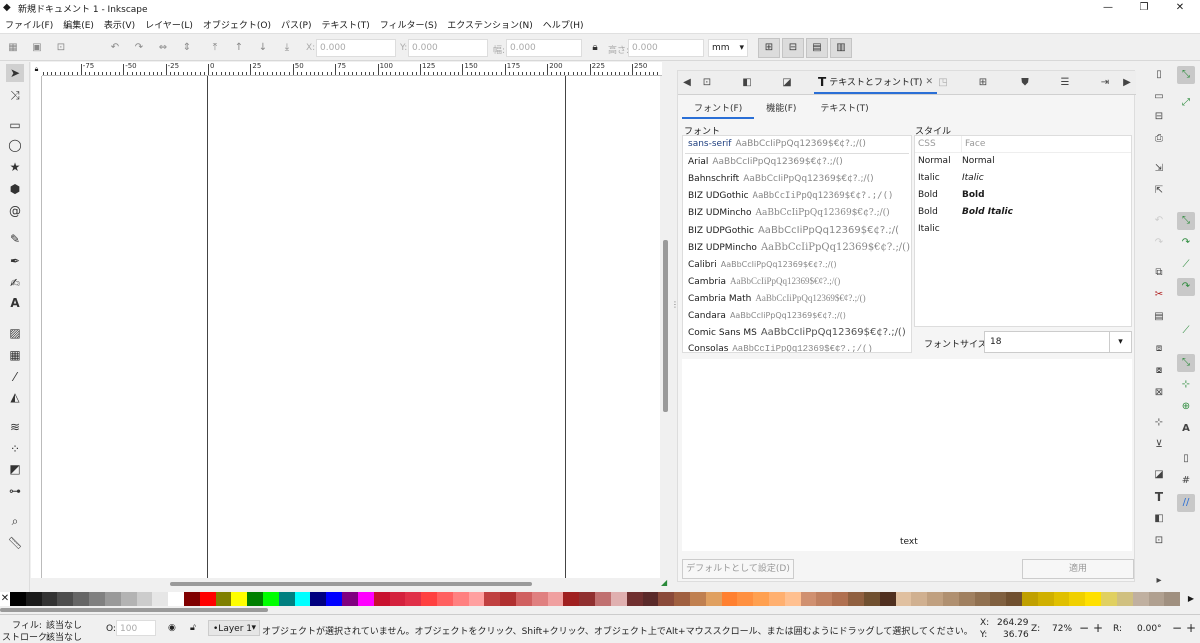 This screenshot has height=643, width=1200. I want to click on tab-scroll-right-icon: ▶, so click(1127, 83).